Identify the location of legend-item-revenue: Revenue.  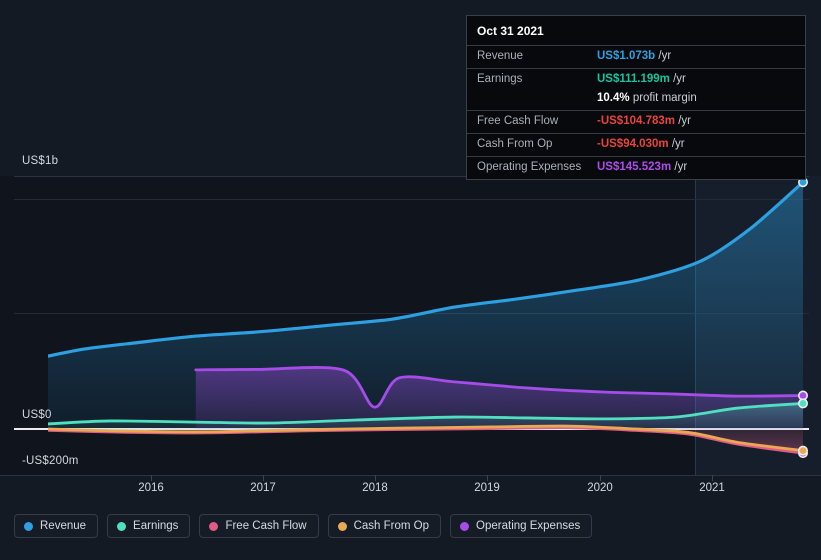
(56, 526).